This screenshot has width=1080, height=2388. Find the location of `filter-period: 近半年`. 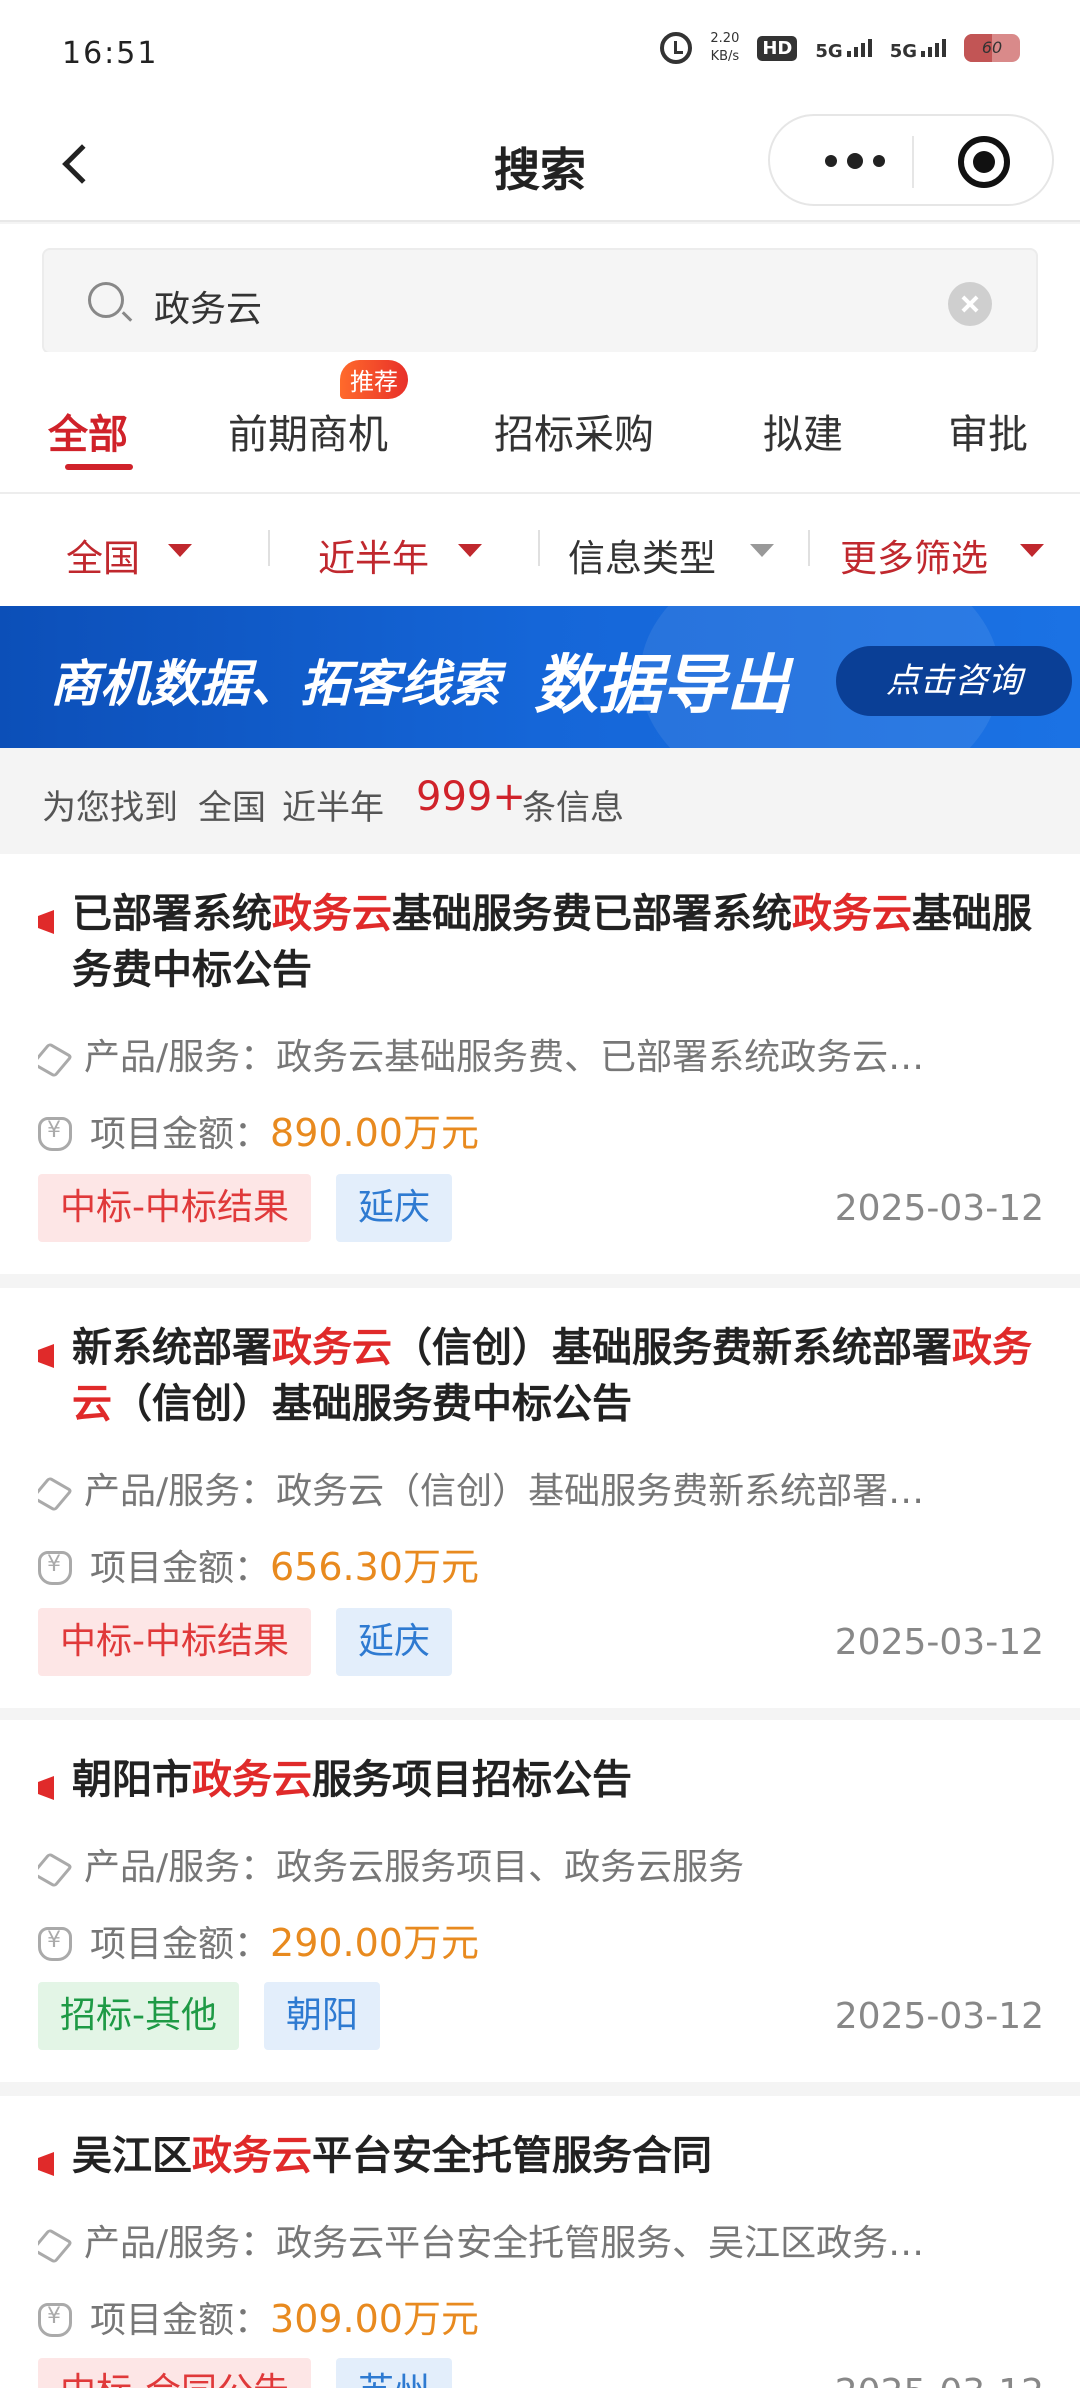

filter-period: 近半年 is located at coordinates (373, 555).